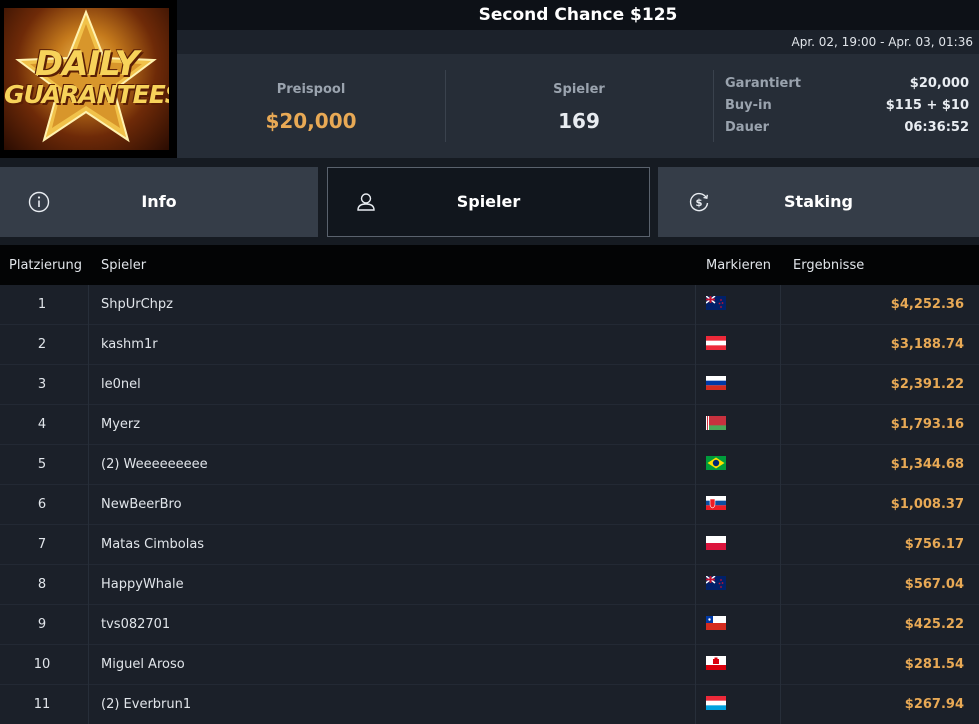 The width and height of the screenshot is (979, 724). What do you see at coordinates (927, 344) in the screenshot?
I see `result-cell: $3,188.74` at bounding box center [927, 344].